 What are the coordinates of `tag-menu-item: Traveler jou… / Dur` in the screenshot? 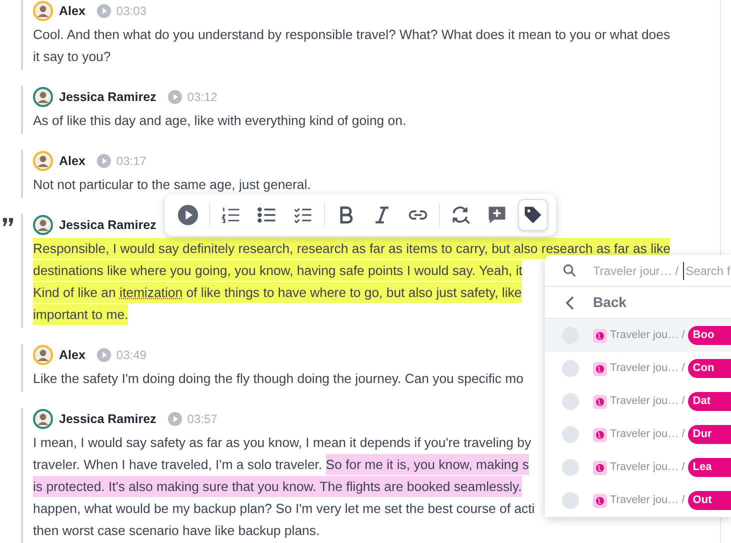 It's located at (638, 434).